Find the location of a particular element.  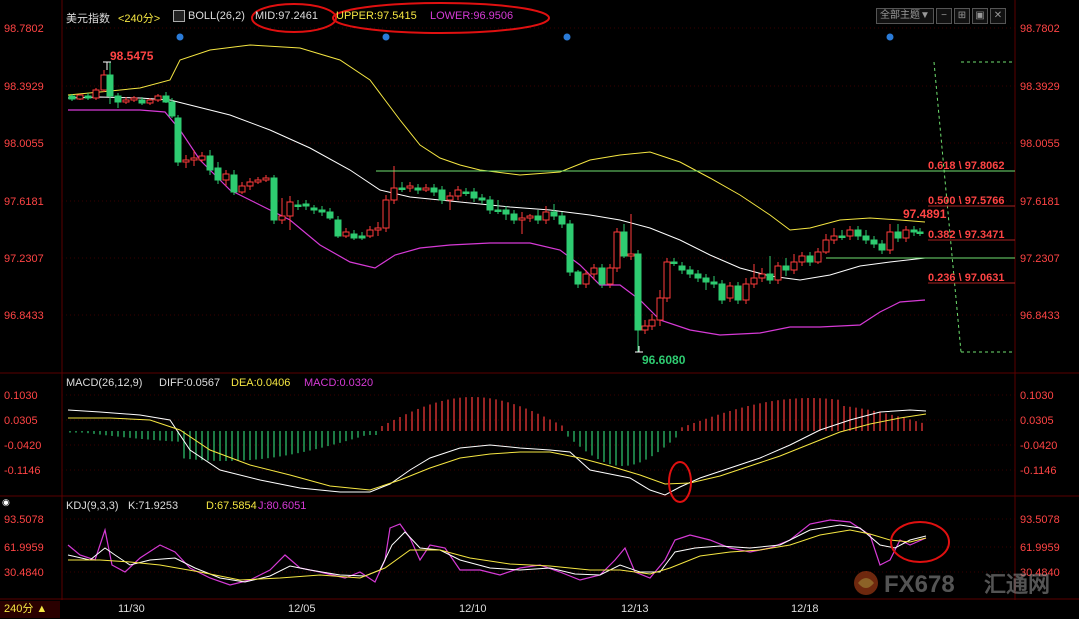

macd-label: MACD(26,12,9) is located at coordinates (104, 383).